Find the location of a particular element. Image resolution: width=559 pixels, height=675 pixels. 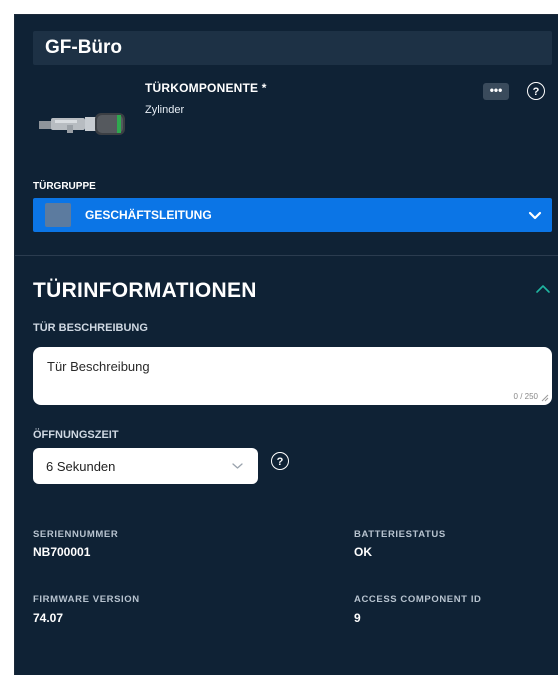

cylinder-image is located at coordinates (82, 124).